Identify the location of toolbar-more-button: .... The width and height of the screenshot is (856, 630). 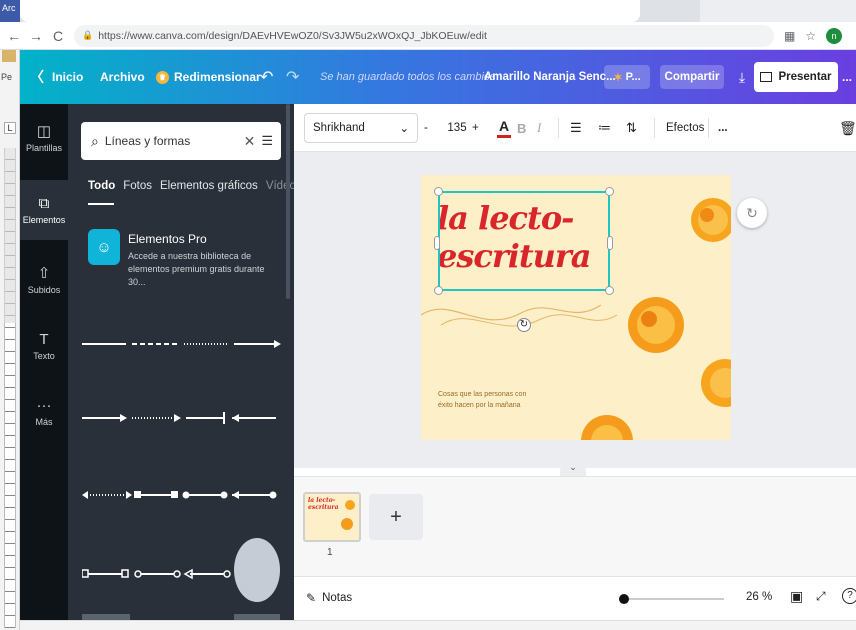
(723, 128).